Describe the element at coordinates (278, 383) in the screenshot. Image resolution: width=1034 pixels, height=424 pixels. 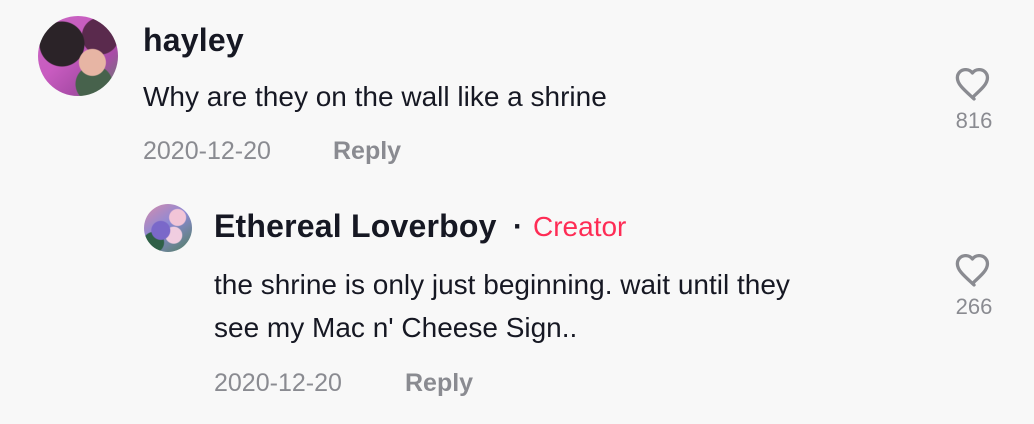
I see `reply-date: 2020-12-20` at that location.